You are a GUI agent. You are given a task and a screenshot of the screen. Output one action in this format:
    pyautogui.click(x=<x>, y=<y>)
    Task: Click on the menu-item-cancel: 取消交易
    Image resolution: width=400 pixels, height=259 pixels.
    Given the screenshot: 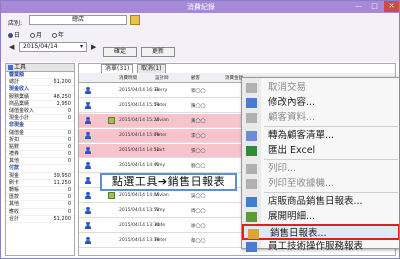 What is the action you would take?
    pyautogui.click(x=320, y=88)
    